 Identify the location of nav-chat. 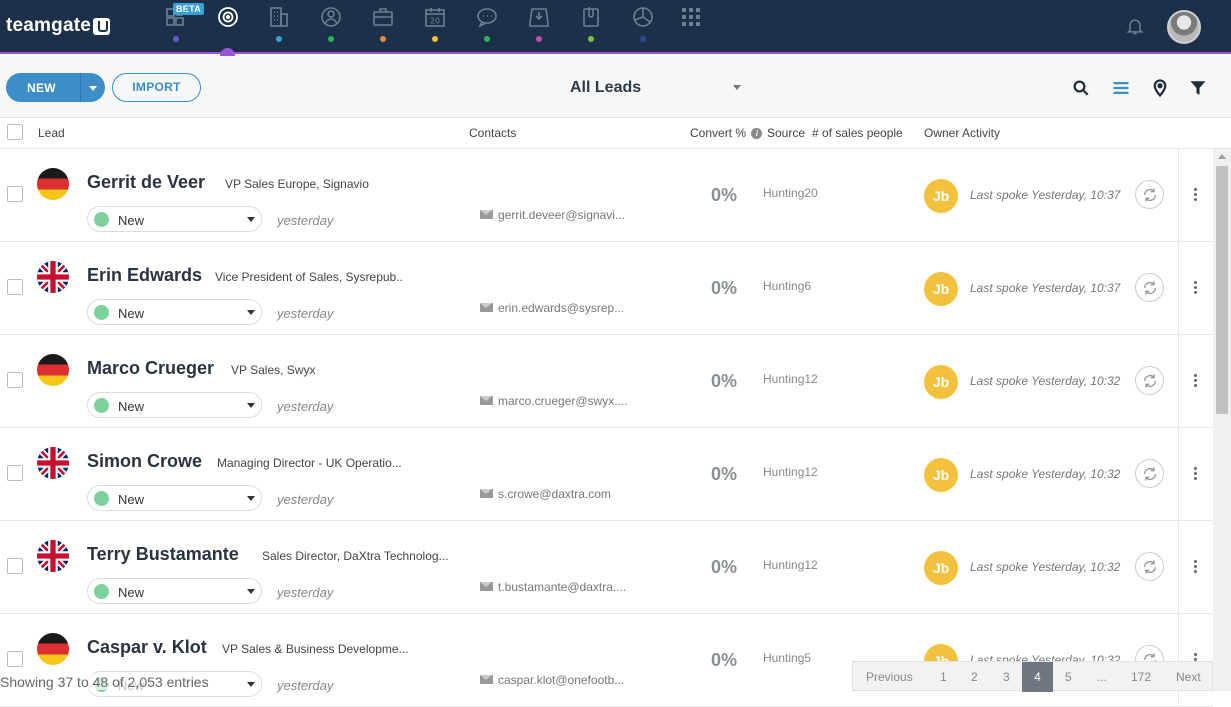
(487, 25).